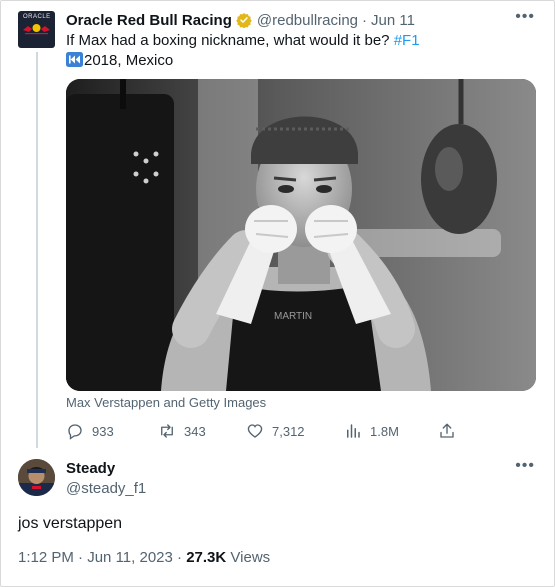 This screenshot has width=555, height=587. Describe the element at coordinates (166, 402) in the screenshot. I see `photo-caption: Max Verstappen and Getty Images` at that location.